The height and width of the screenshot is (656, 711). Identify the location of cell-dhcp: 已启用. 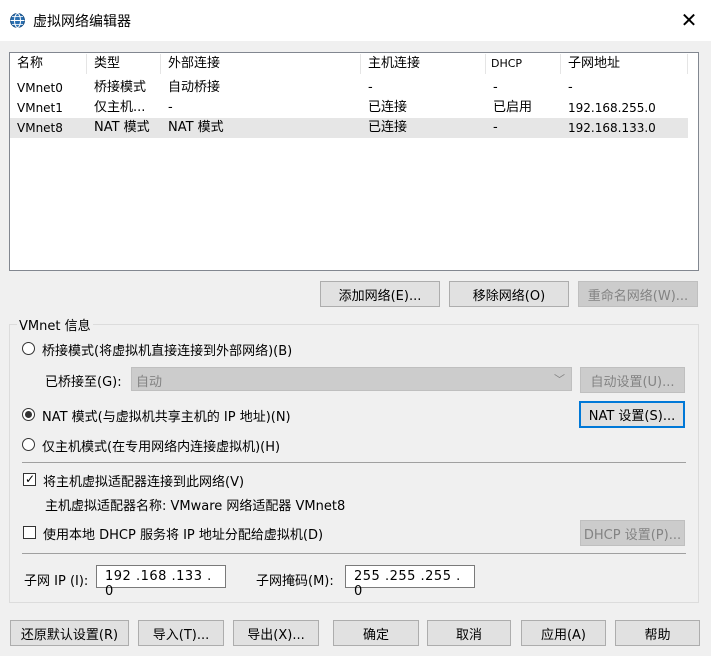
(513, 107).